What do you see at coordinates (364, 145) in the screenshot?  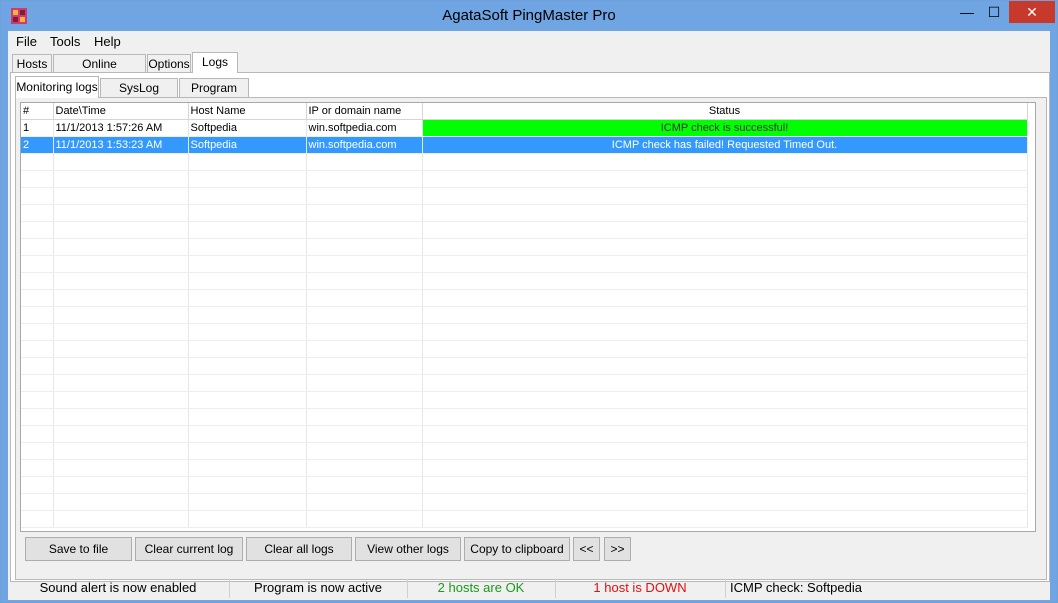 I see `cell-ip: win.softpedia.com` at bounding box center [364, 145].